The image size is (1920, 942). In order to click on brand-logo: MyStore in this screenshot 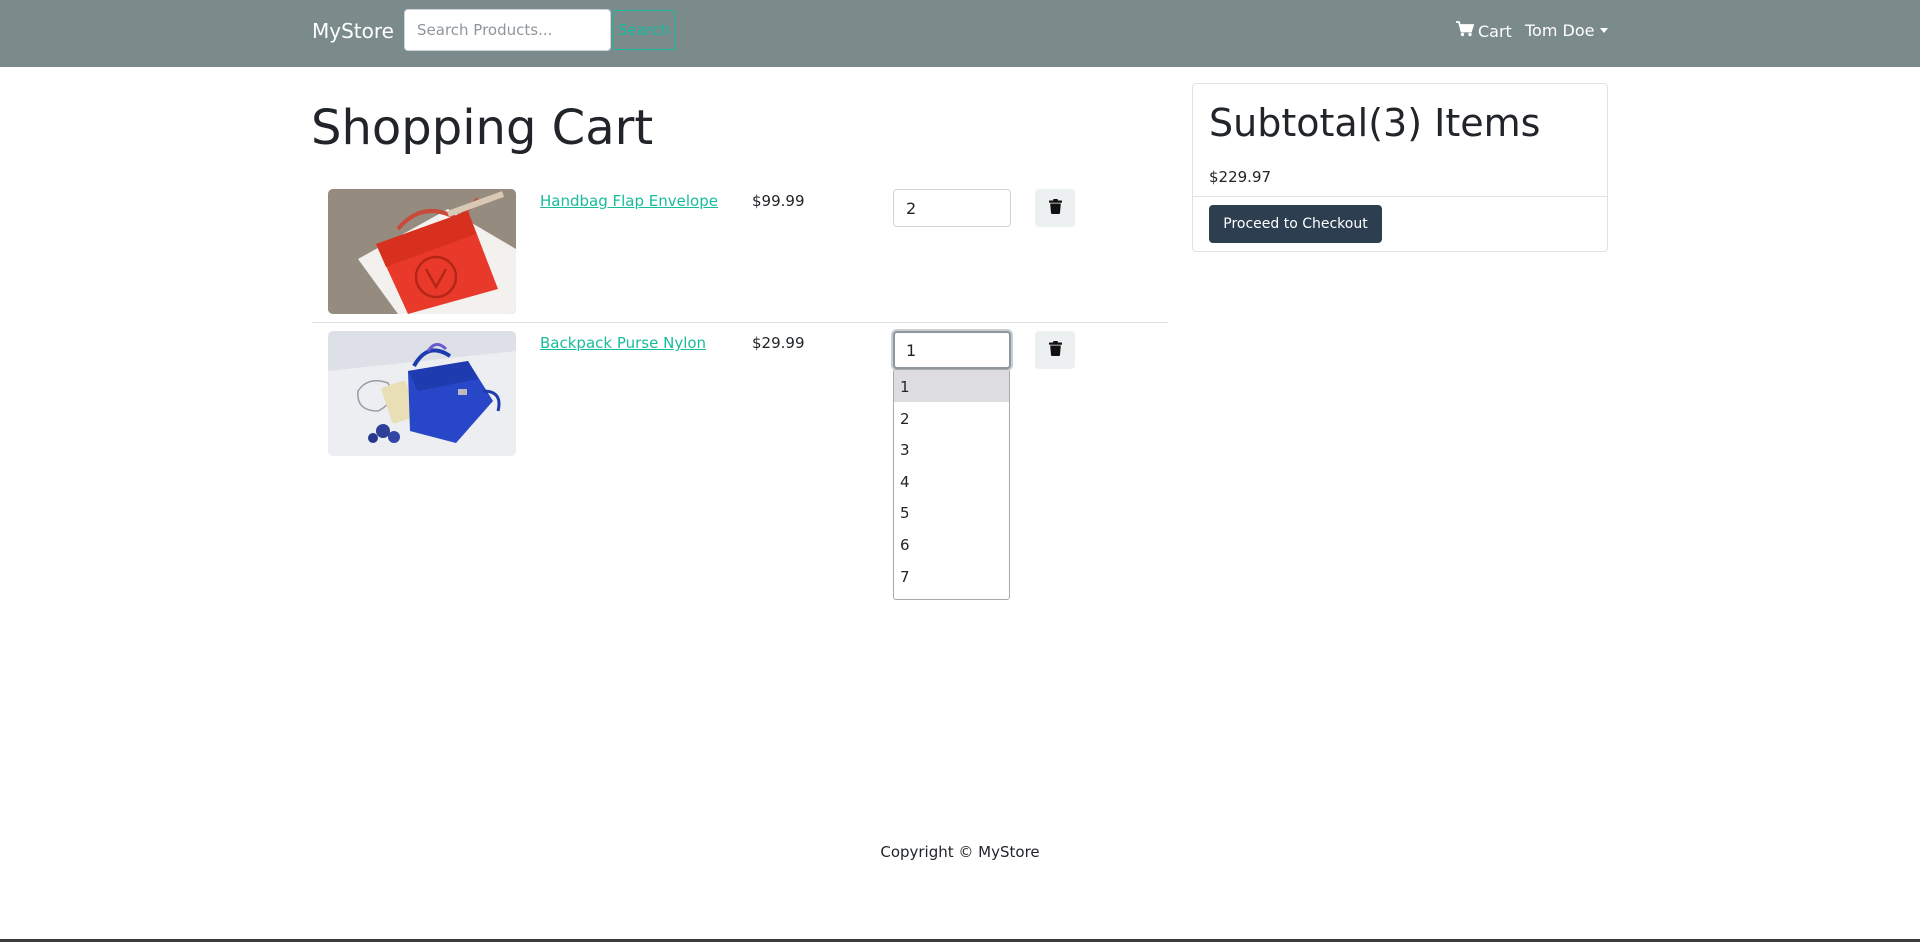, I will do `click(353, 31)`.